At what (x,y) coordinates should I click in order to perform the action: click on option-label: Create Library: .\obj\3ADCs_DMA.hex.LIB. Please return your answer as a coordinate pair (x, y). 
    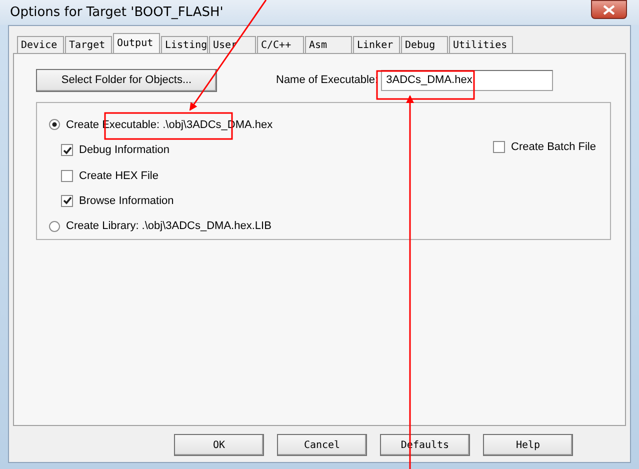
    Looking at the image, I should click on (169, 226).